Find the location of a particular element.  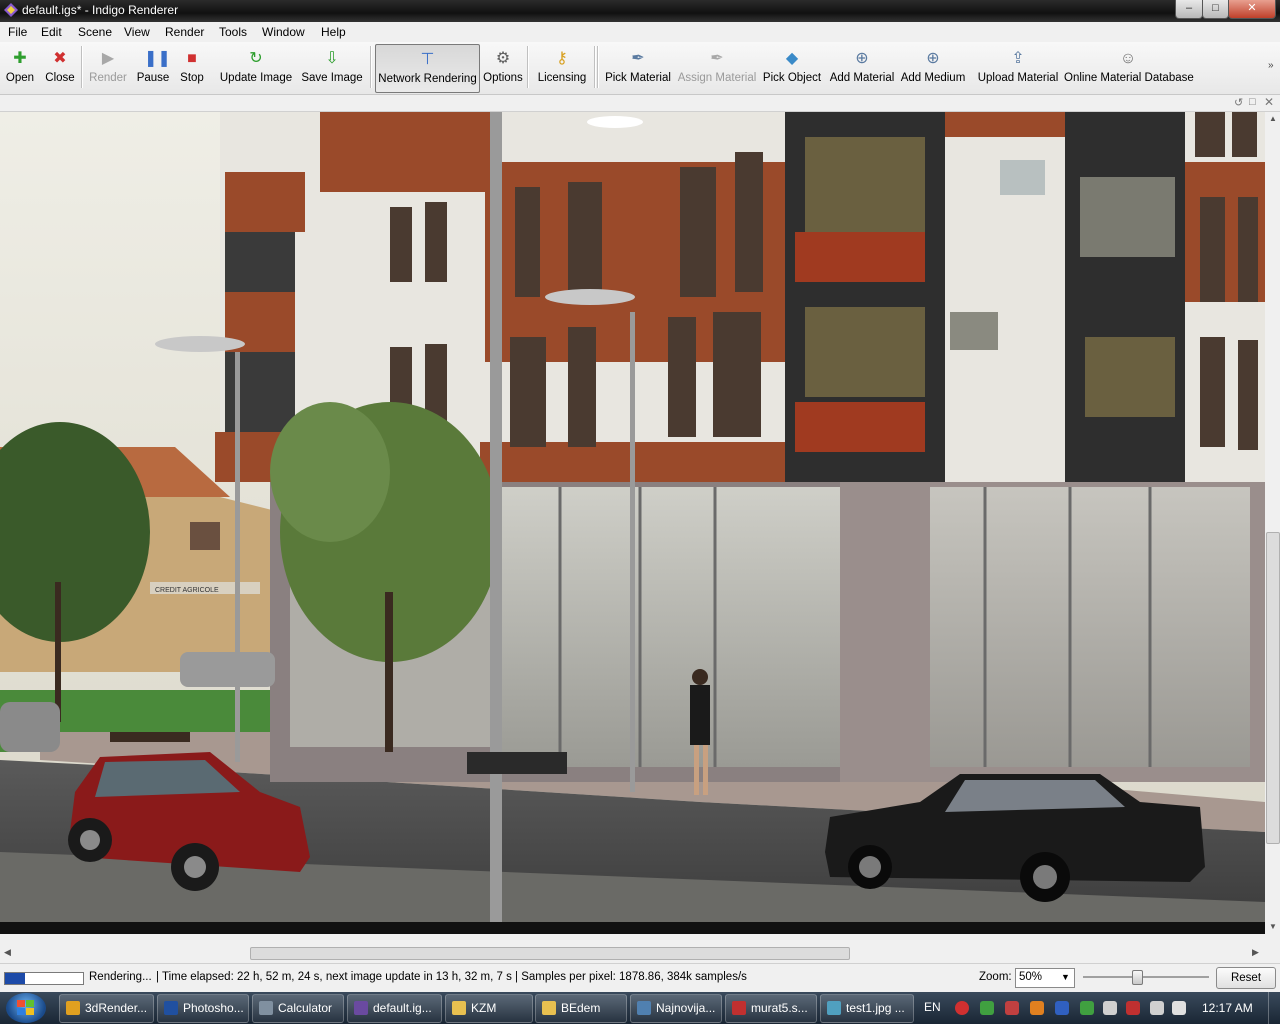

network-tray-icon is located at coordinates (987, 1008).